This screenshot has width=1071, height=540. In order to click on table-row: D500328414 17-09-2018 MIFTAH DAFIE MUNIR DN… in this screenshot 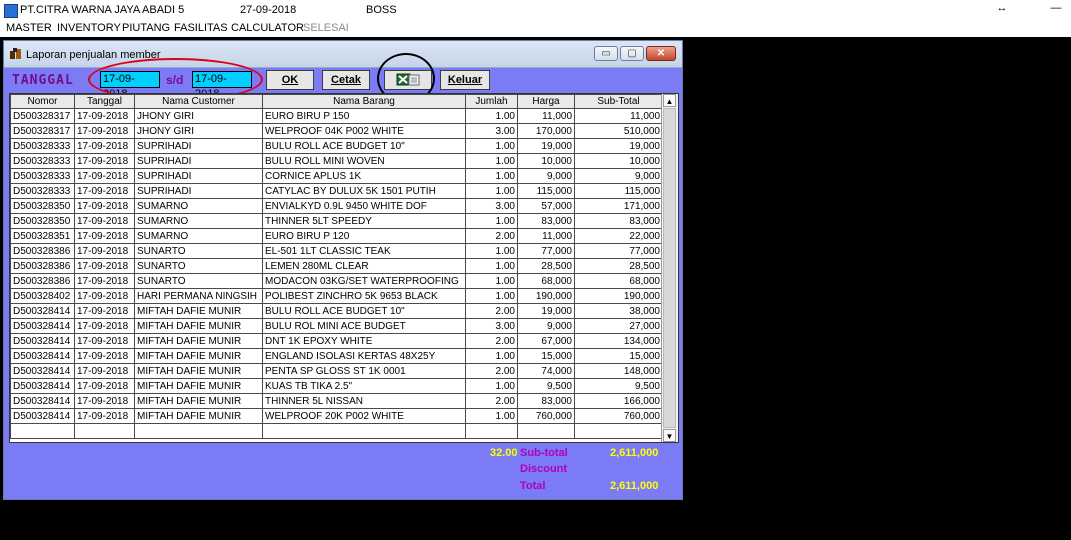, I will do `click(336, 341)`.